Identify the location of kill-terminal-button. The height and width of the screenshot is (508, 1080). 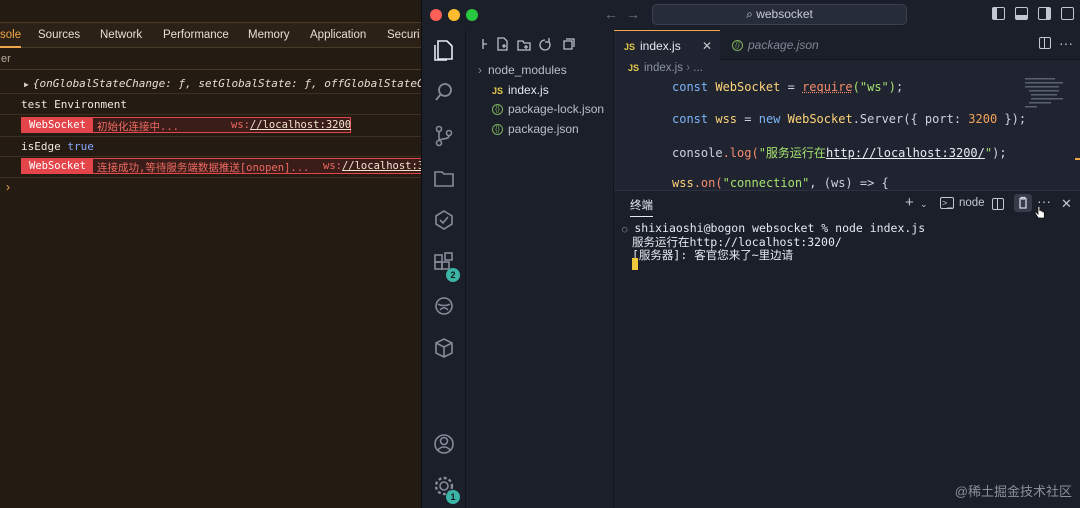
(1023, 203).